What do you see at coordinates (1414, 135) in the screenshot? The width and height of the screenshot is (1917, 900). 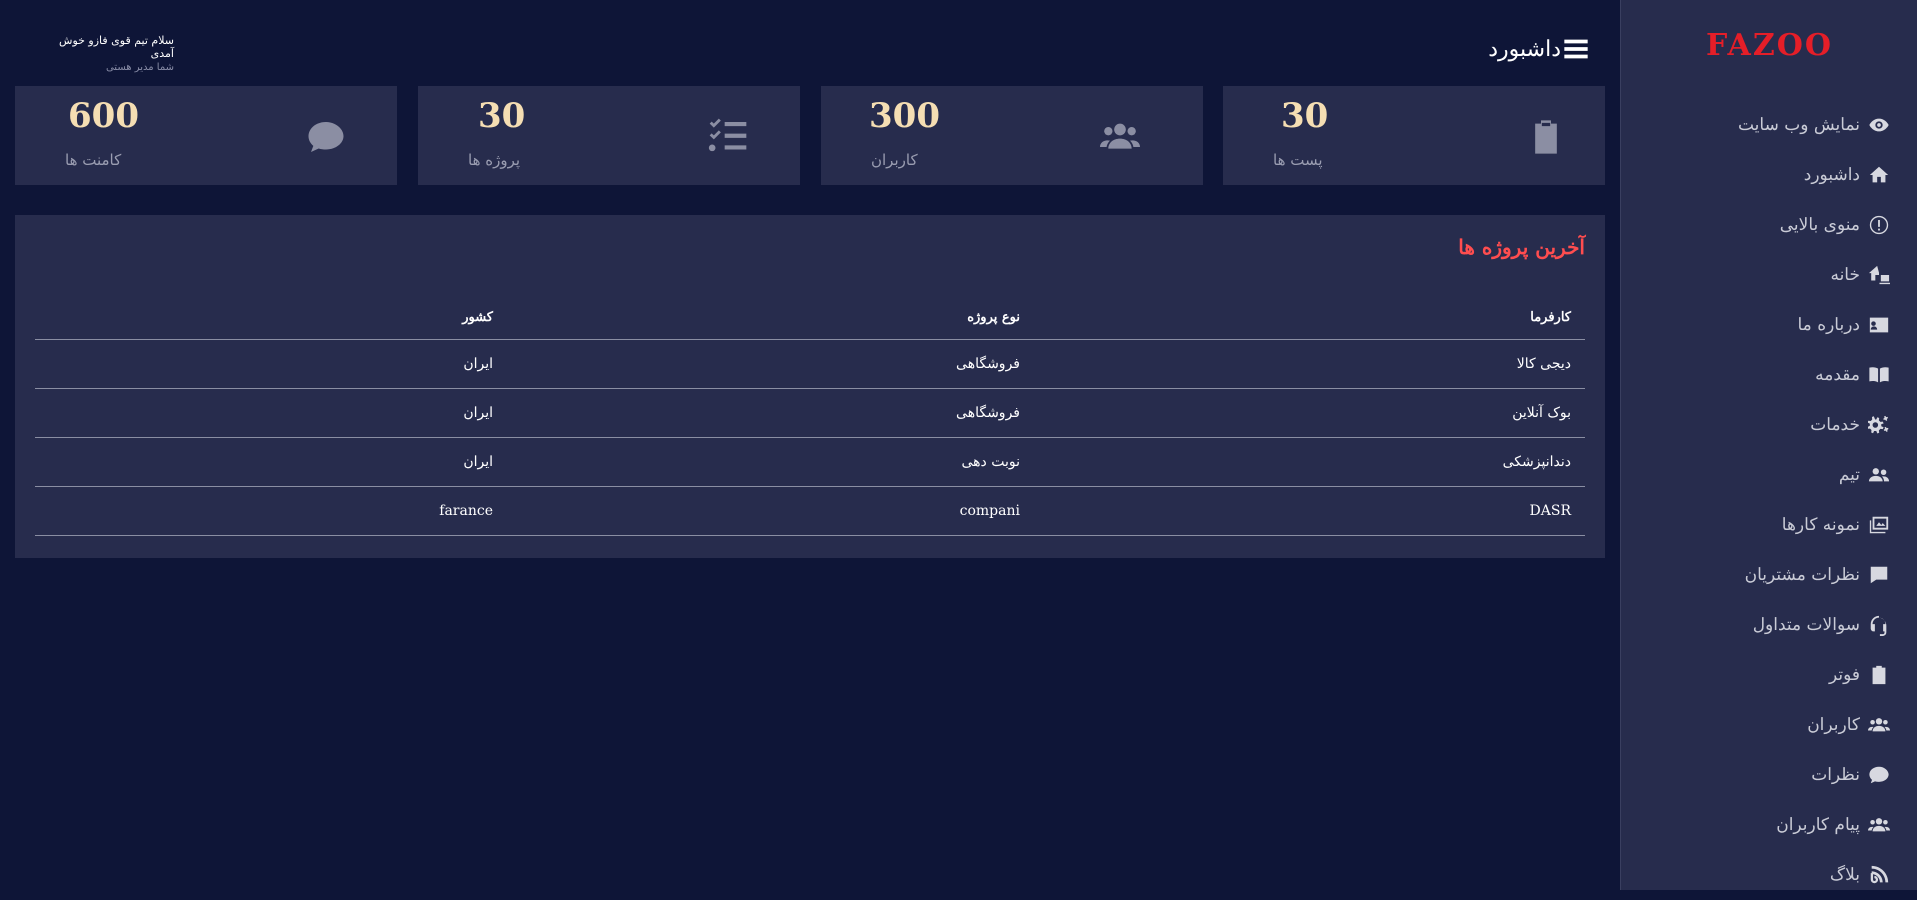 I see `stat-card-posts: 30 پست ها` at bounding box center [1414, 135].